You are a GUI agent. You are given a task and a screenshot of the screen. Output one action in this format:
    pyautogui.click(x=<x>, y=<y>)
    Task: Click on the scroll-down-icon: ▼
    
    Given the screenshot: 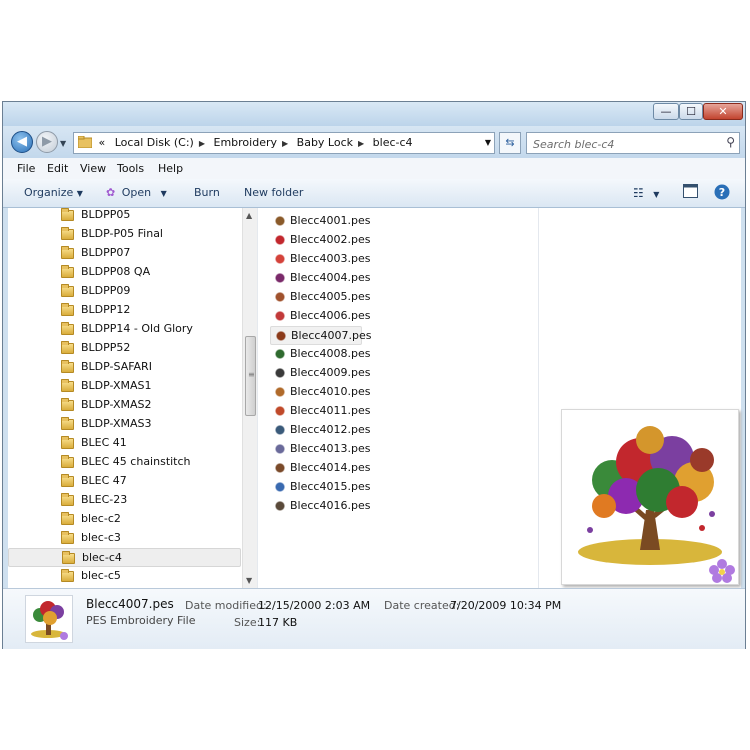 What is the action you would take?
    pyautogui.click(x=249, y=580)
    